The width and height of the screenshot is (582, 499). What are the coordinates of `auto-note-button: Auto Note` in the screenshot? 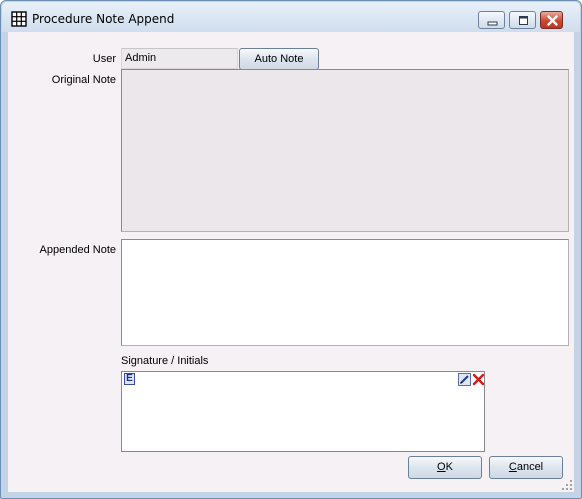 It's located at (279, 59).